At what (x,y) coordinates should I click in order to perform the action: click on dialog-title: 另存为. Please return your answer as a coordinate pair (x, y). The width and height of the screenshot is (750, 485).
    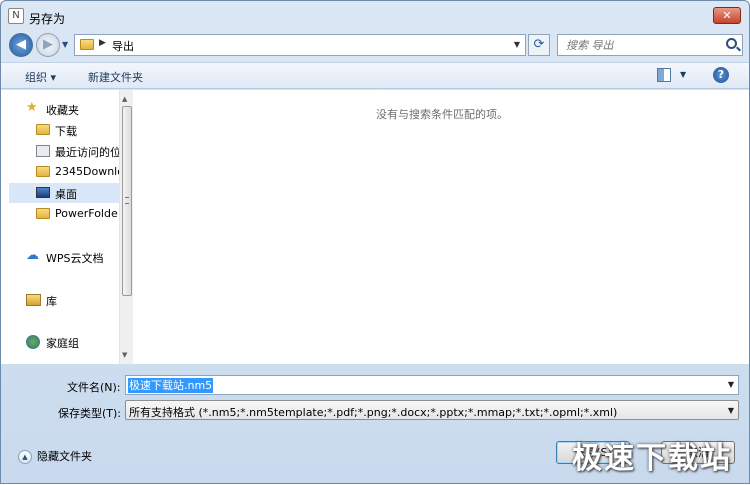
    Looking at the image, I should click on (47, 19).